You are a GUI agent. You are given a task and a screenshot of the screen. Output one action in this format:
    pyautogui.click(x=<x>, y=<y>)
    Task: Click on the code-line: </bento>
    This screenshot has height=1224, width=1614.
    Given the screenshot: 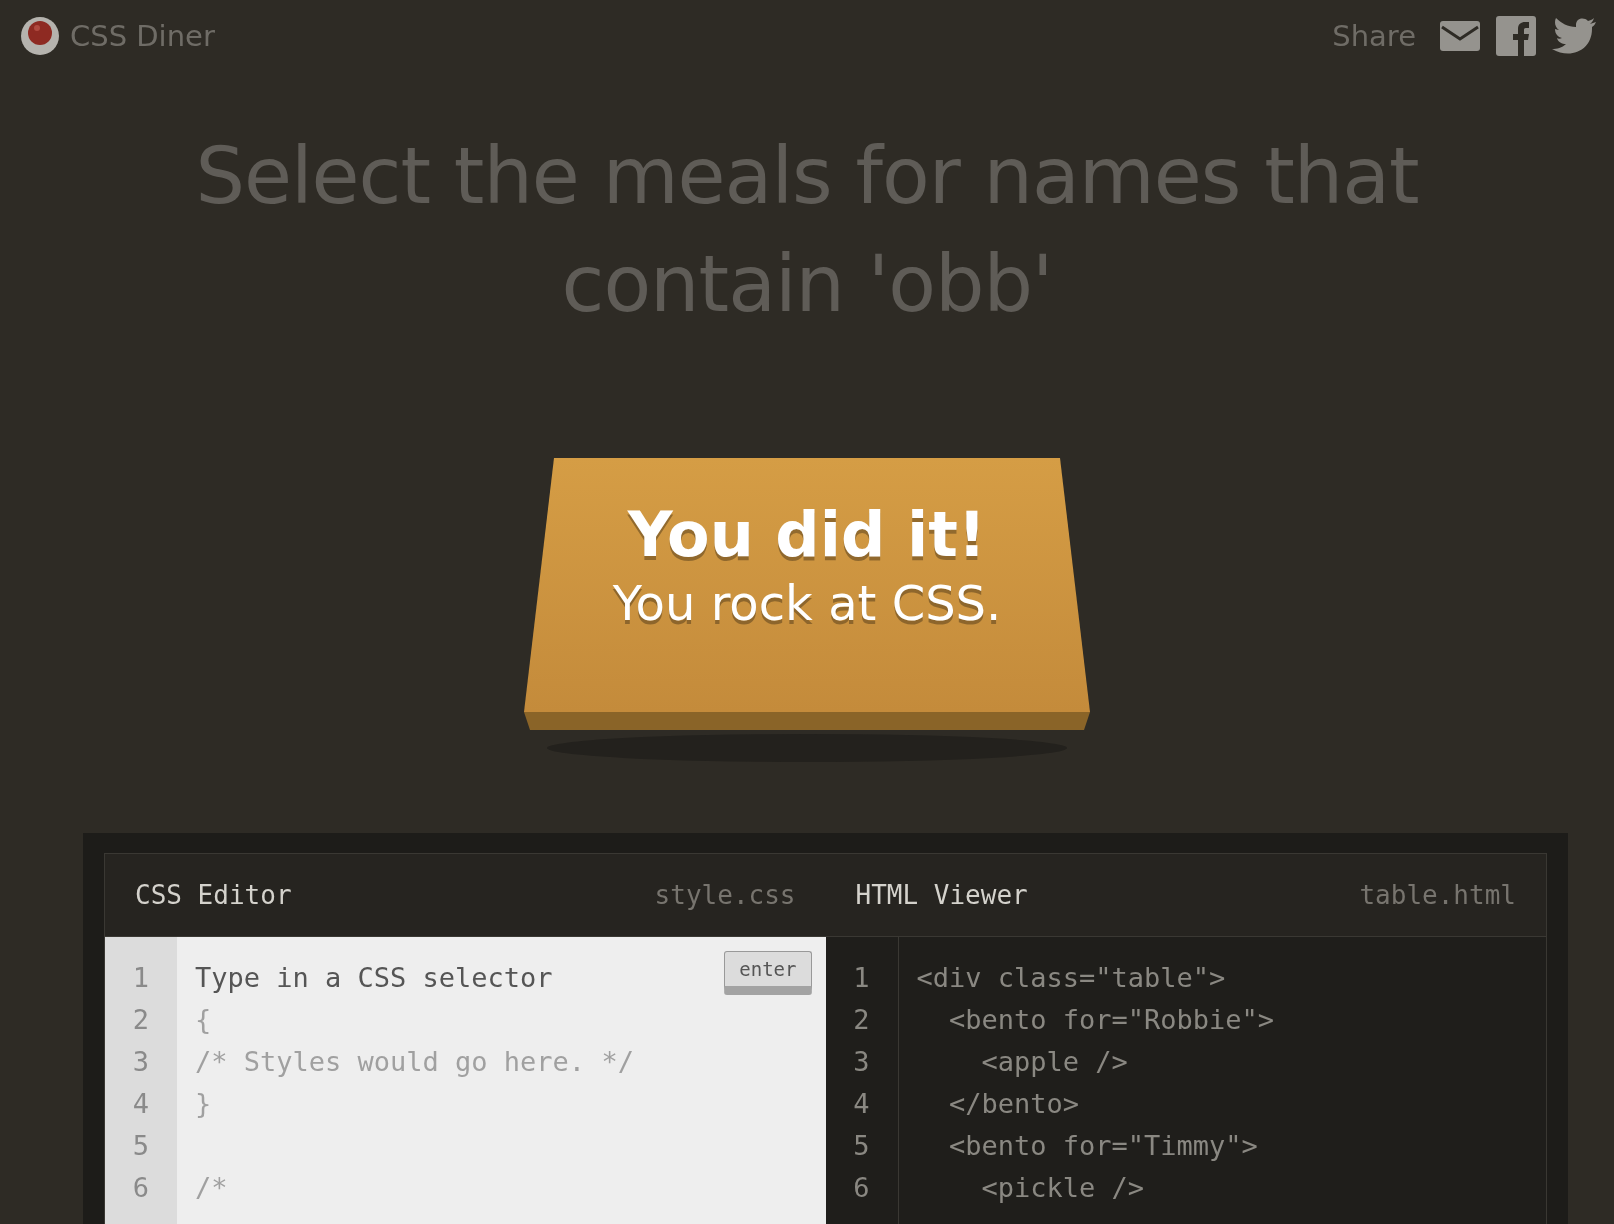 What is the action you would take?
    pyautogui.click(x=1014, y=1103)
    